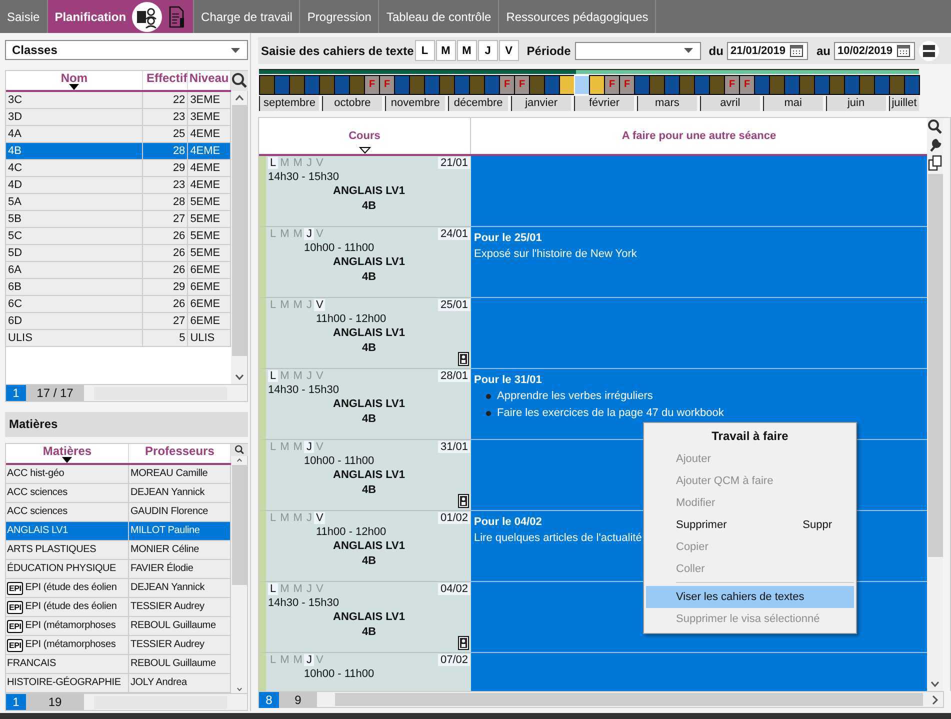 This screenshot has width=951, height=719. What do you see at coordinates (55, 393) in the screenshot?
I see `row-count: 17 / 17` at bounding box center [55, 393].